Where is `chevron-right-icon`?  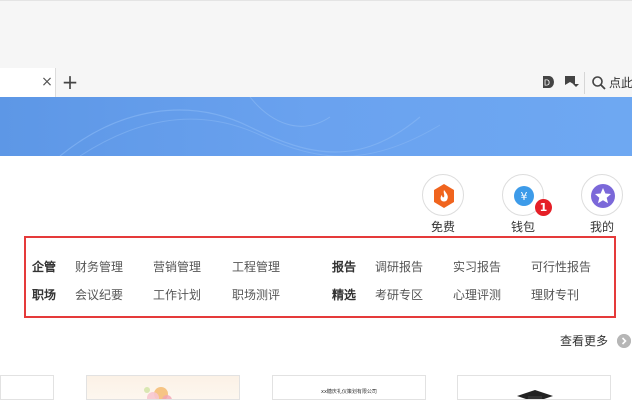 chevron-right-icon is located at coordinates (624, 341).